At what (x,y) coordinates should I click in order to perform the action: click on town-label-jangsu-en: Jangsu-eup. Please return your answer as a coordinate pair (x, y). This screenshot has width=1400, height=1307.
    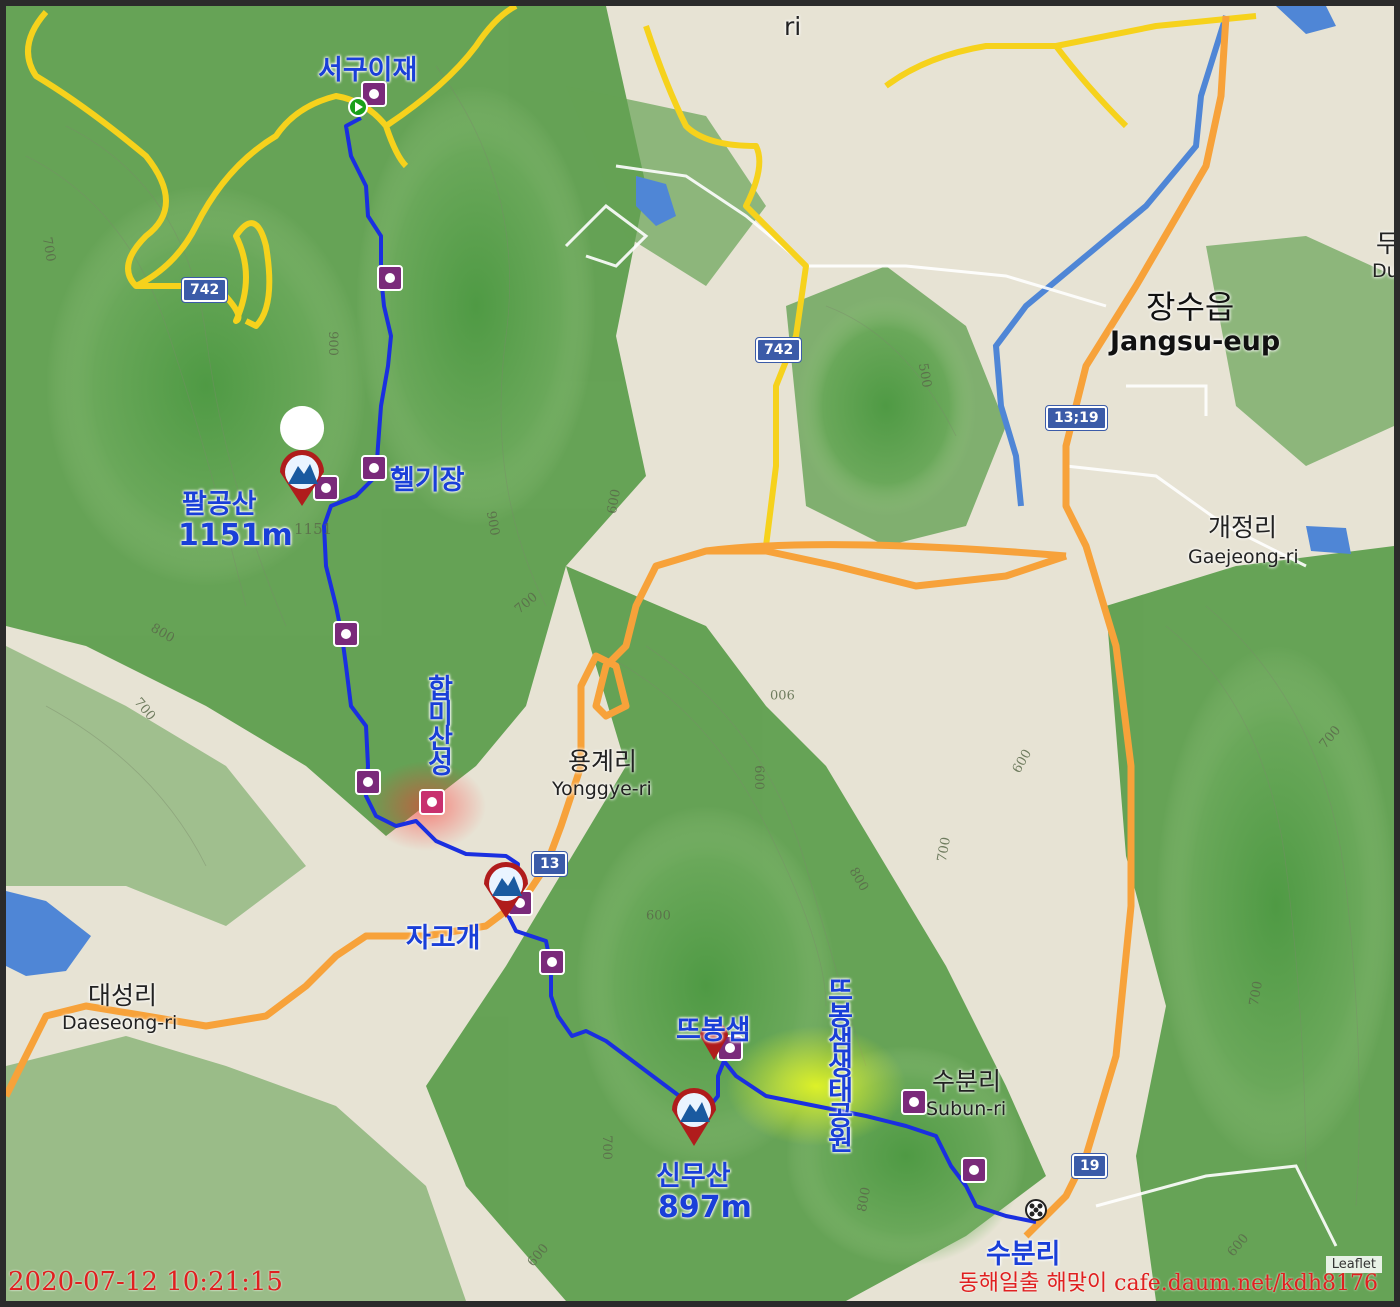
    Looking at the image, I should click on (1195, 341).